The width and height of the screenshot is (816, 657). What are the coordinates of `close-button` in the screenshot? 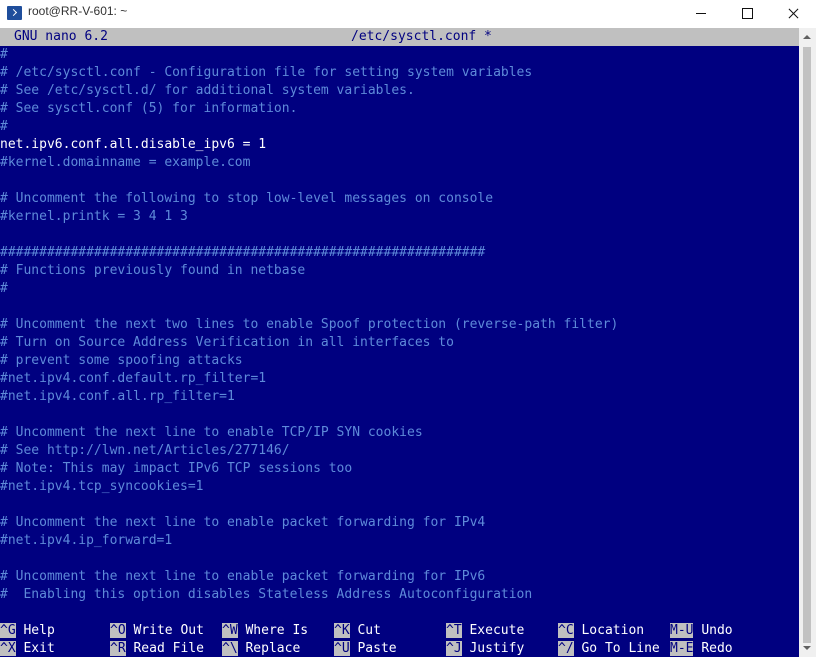 It's located at (793, 14).